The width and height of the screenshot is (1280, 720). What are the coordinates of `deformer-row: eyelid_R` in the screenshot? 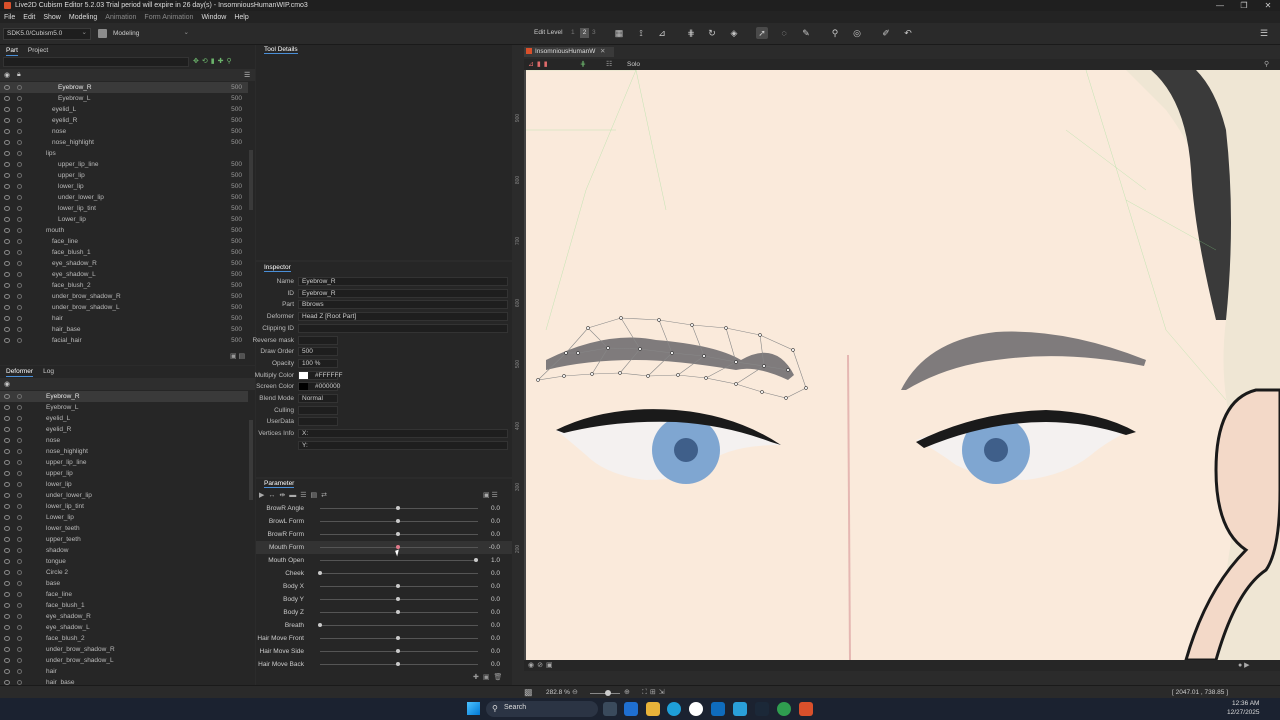 It's located at (124, 429).